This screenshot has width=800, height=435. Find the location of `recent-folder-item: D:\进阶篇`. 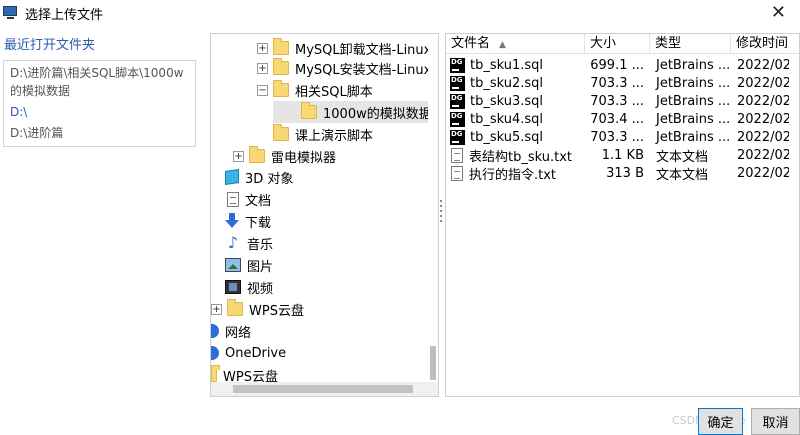

recent-folder-item: D:\进阶篇 is located at coordinates (99, 133).